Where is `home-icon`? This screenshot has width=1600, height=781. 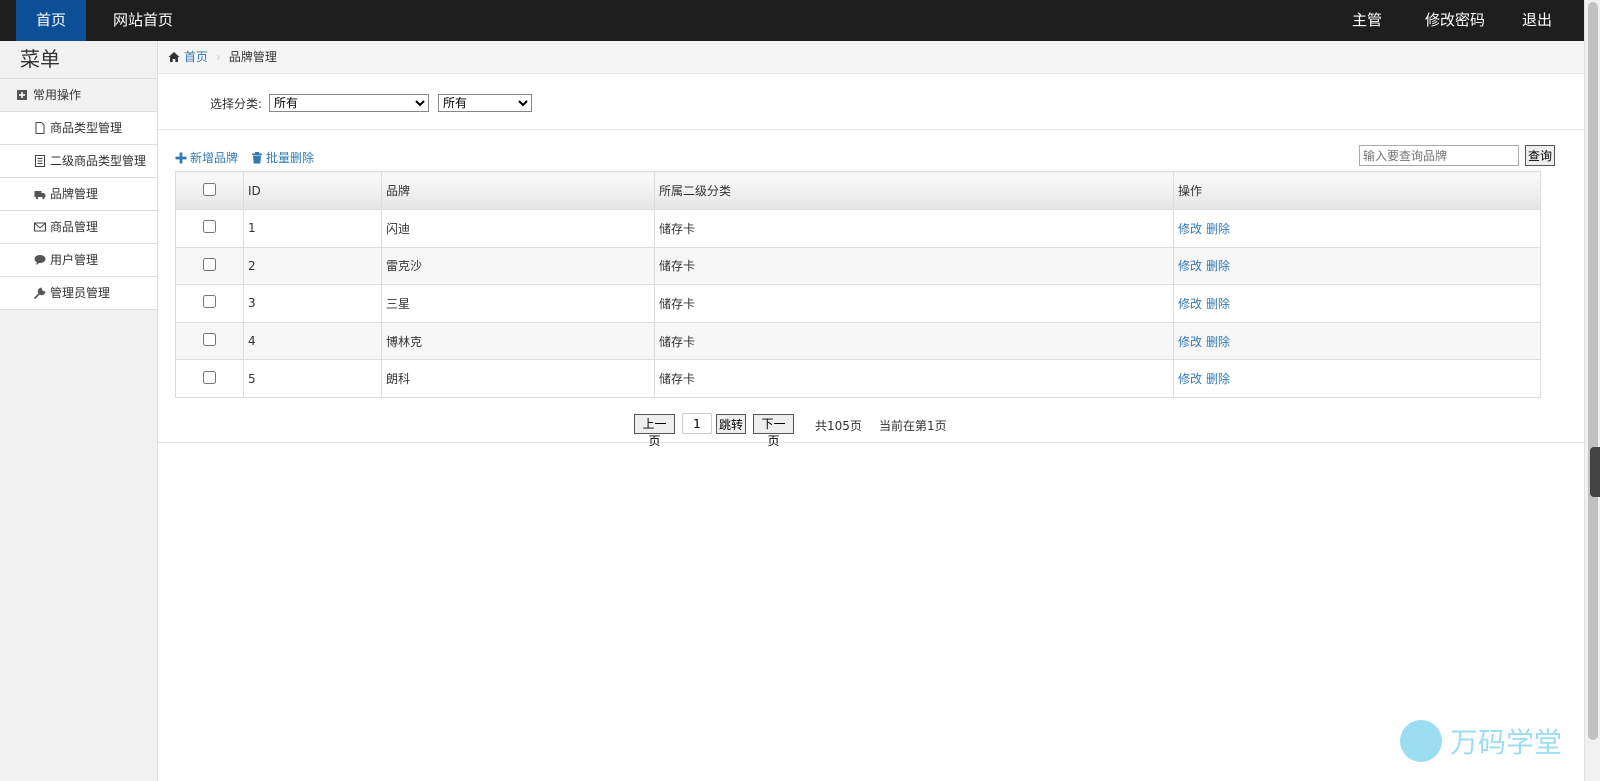 home-icon is located at coordinates (174, 57).